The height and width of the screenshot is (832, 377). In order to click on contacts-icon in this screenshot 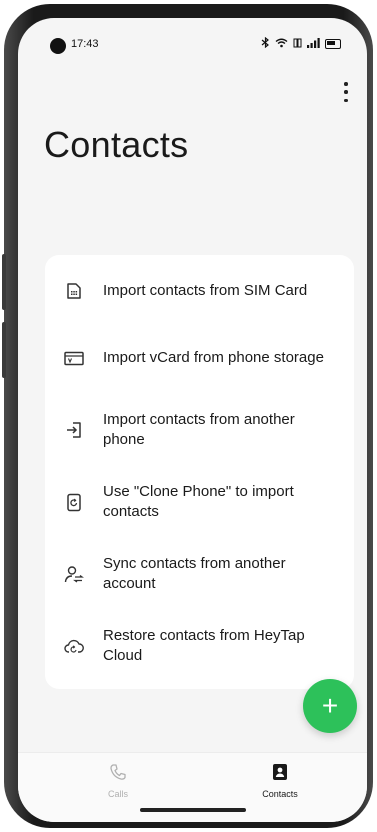, I will do `click(280, 774)`.